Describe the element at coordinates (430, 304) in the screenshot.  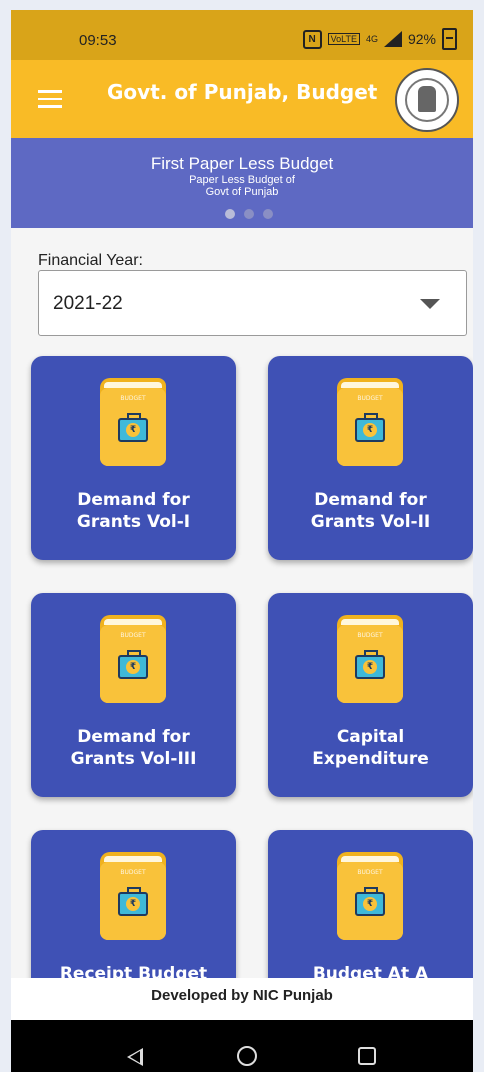
I see `dropdown-arrow-icon` at that location.